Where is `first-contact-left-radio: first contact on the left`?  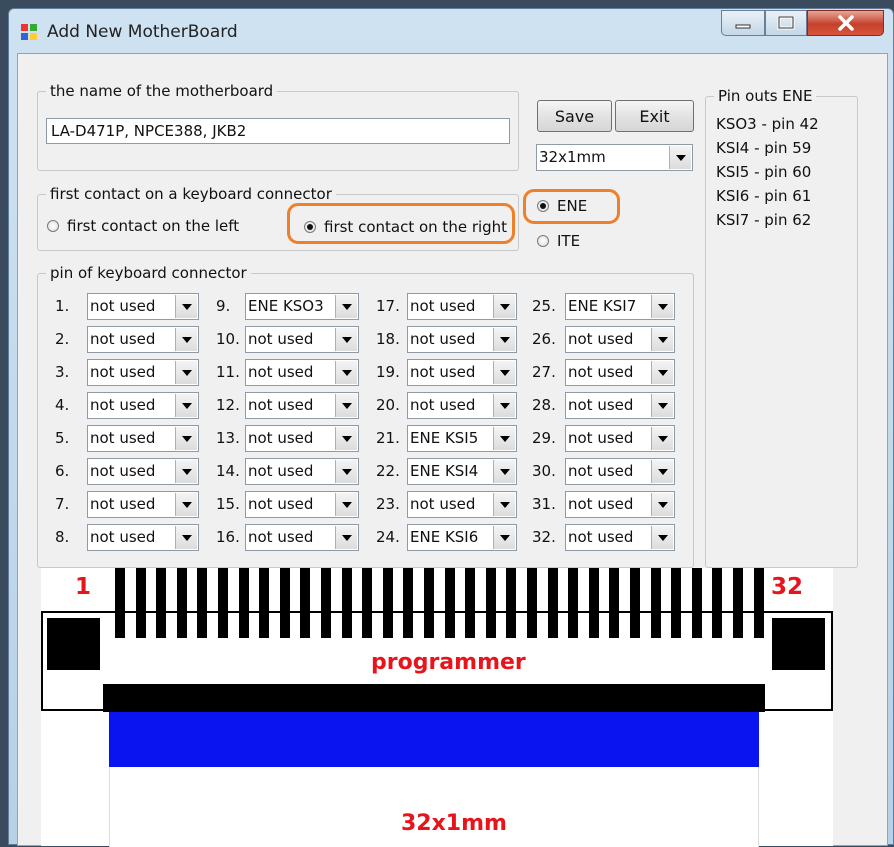
first-contact-left-radio: first contact on the left is located at coordinates (143, 226).